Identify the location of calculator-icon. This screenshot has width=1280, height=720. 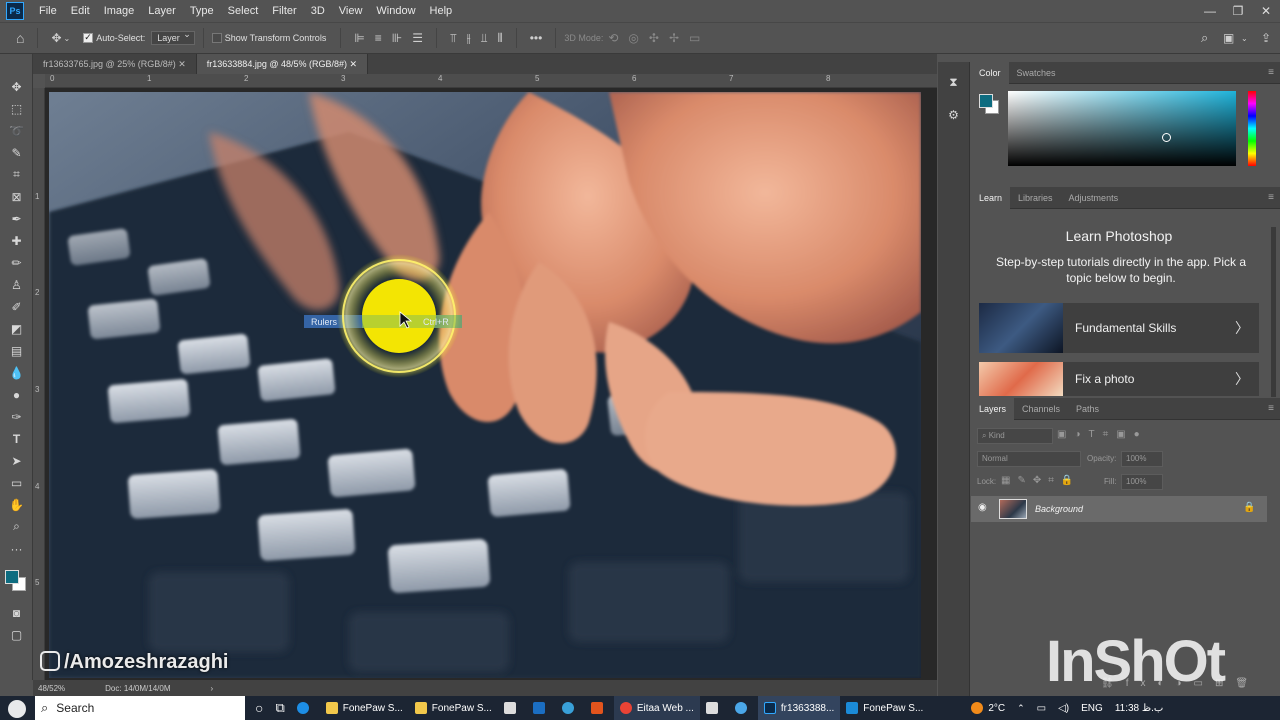
(512, 708).